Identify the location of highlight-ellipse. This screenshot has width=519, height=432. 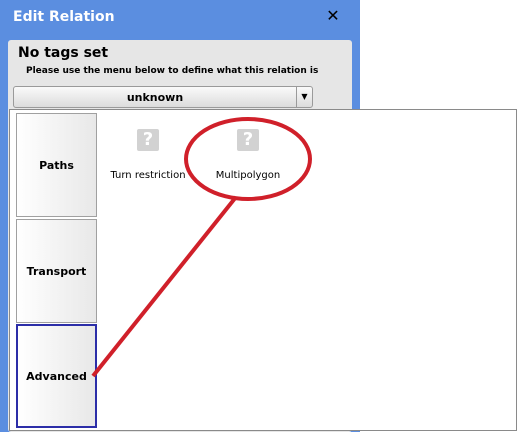
(248, 159).